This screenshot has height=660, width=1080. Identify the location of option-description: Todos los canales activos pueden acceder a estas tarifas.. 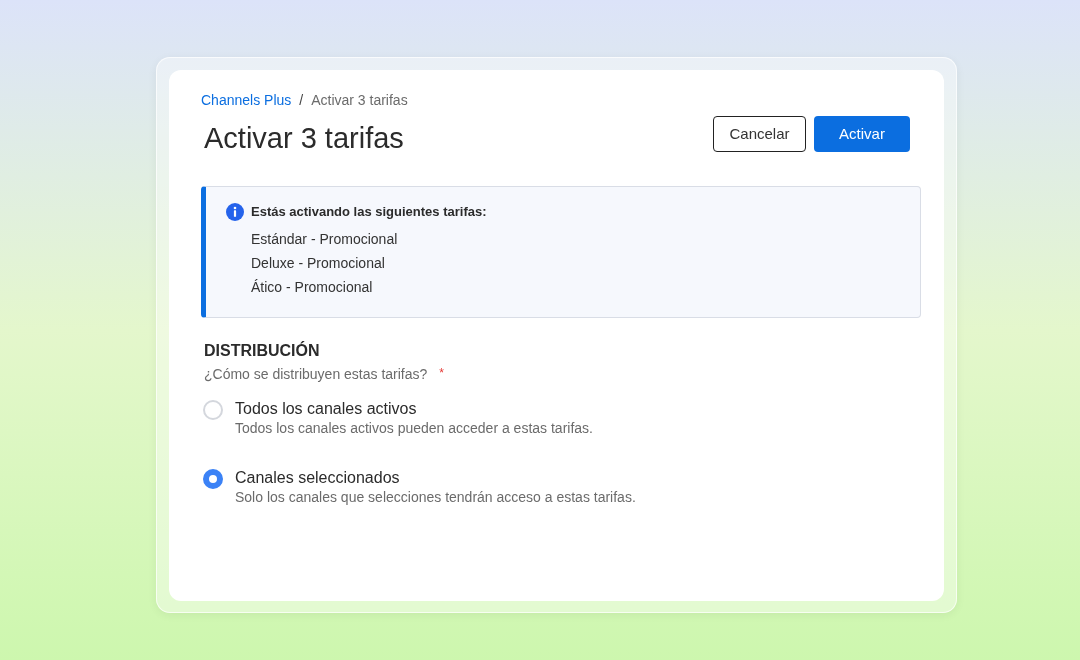
(414, 428).